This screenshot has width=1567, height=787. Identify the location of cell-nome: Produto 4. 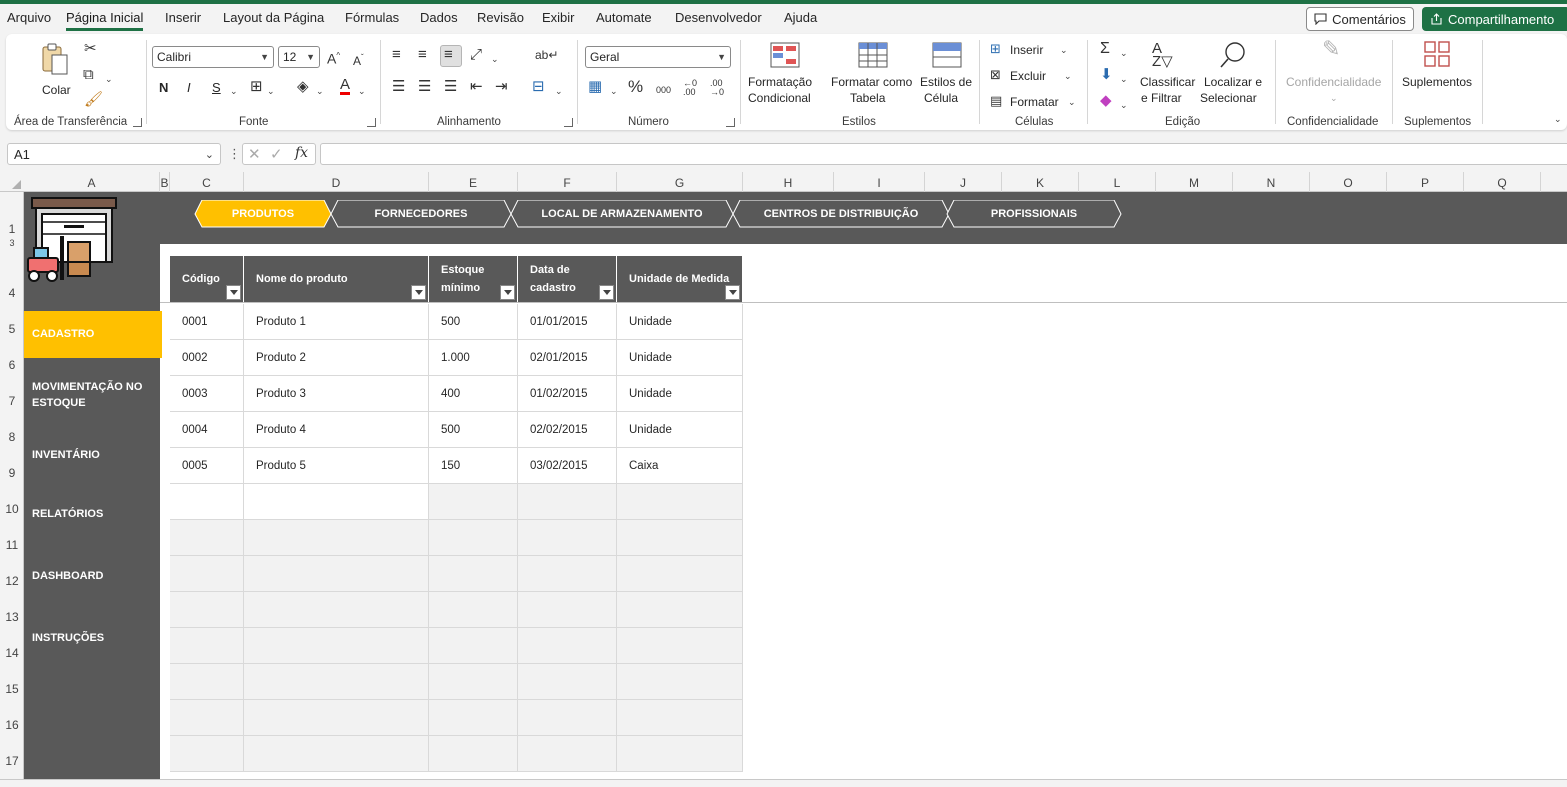
(336, 430).